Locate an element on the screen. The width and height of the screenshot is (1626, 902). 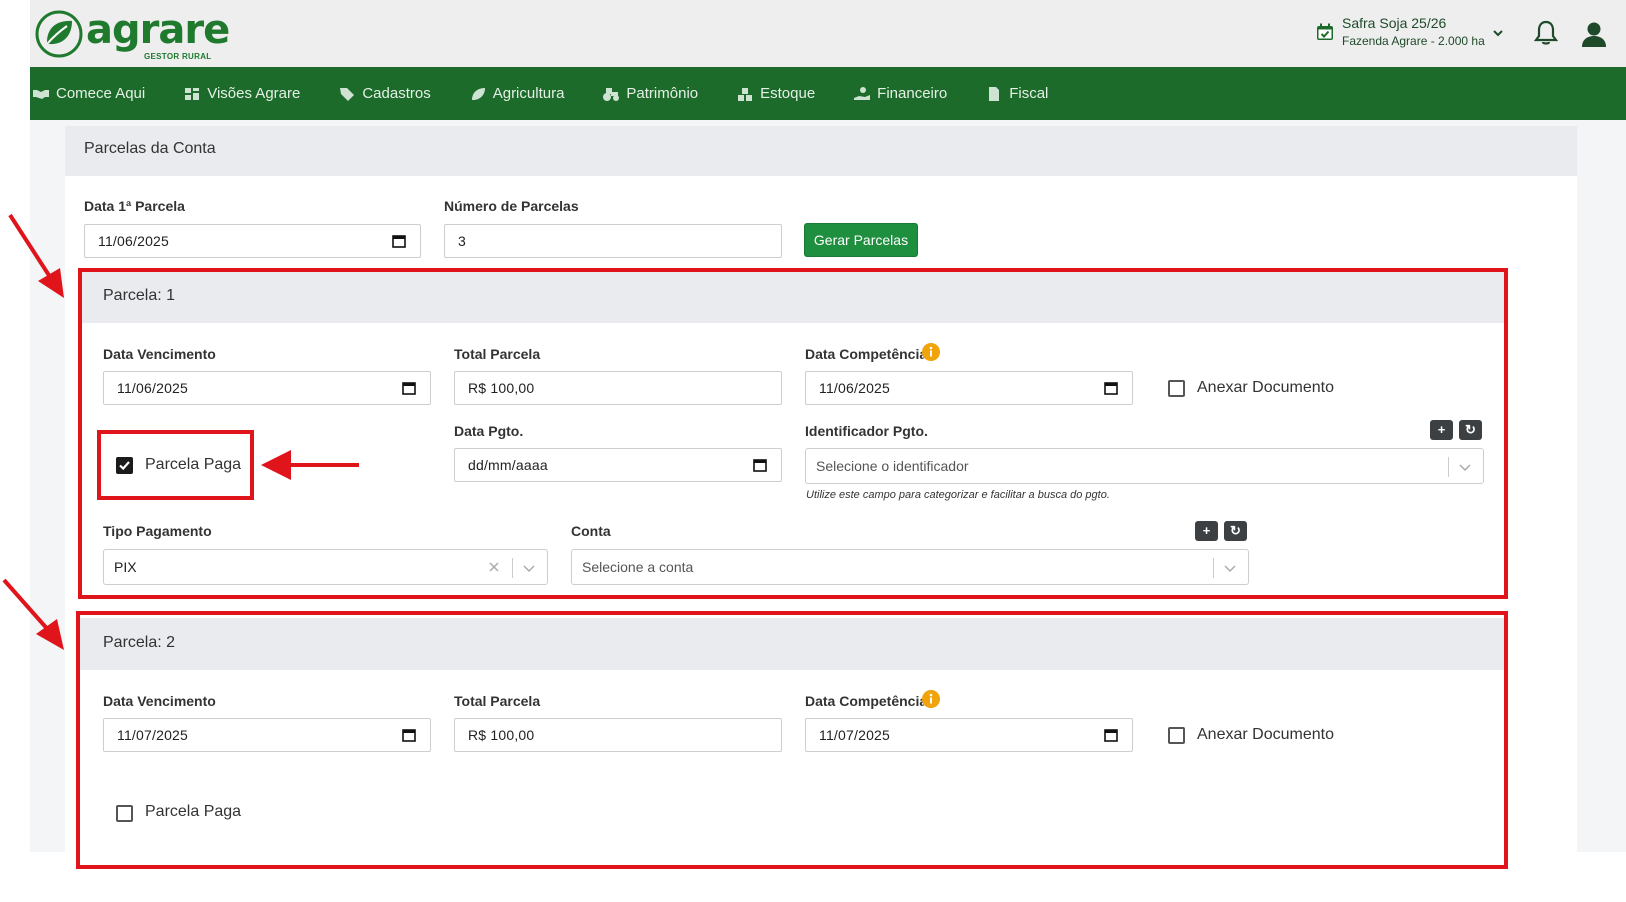
due-date-input: 11/07/2025 is located at coordinates (267, 735).